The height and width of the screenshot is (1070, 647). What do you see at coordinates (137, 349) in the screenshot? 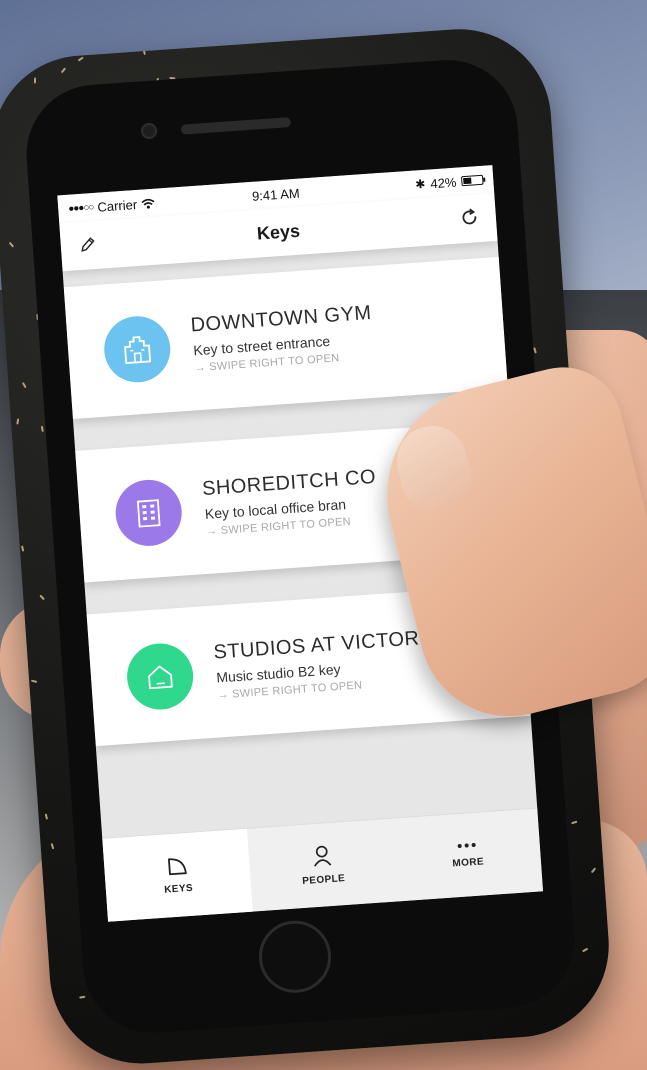
I see `building-icon` at bounding box center [137, 349].